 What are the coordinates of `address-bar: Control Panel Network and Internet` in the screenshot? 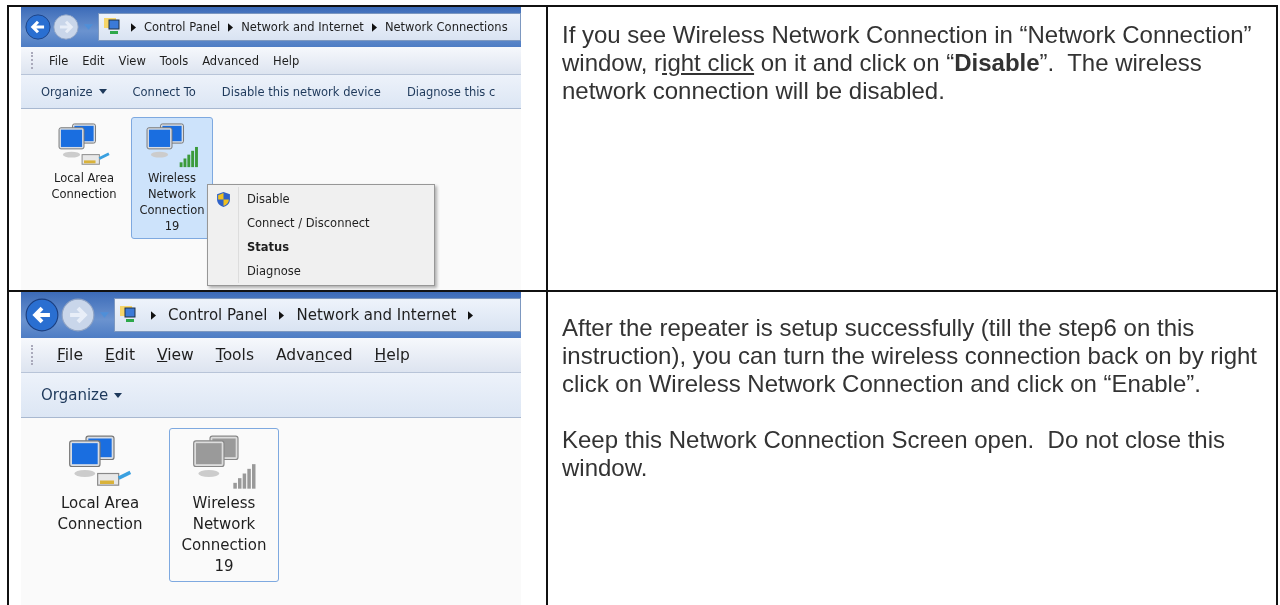 It's located at (317, 315).